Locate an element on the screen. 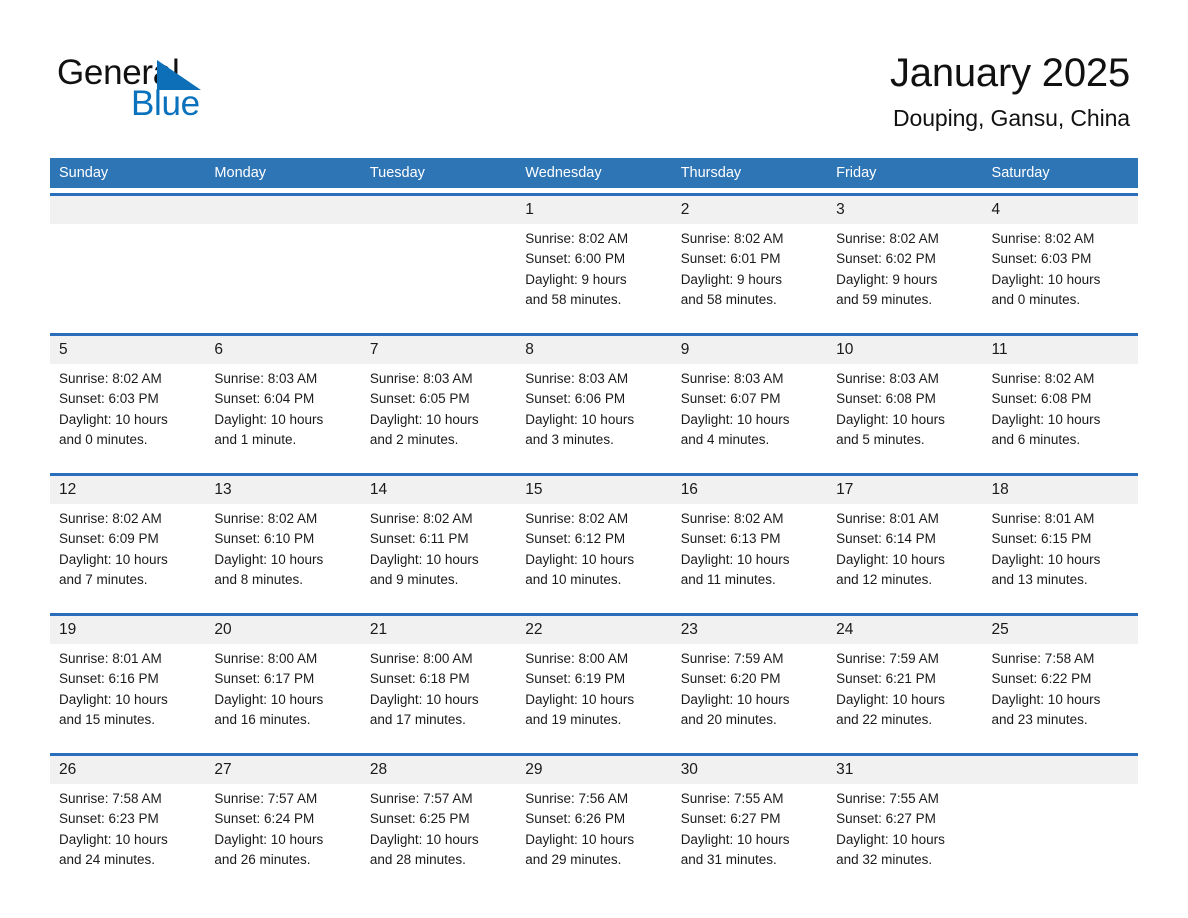  day-number: 2 is located at coordinates (749, 210).